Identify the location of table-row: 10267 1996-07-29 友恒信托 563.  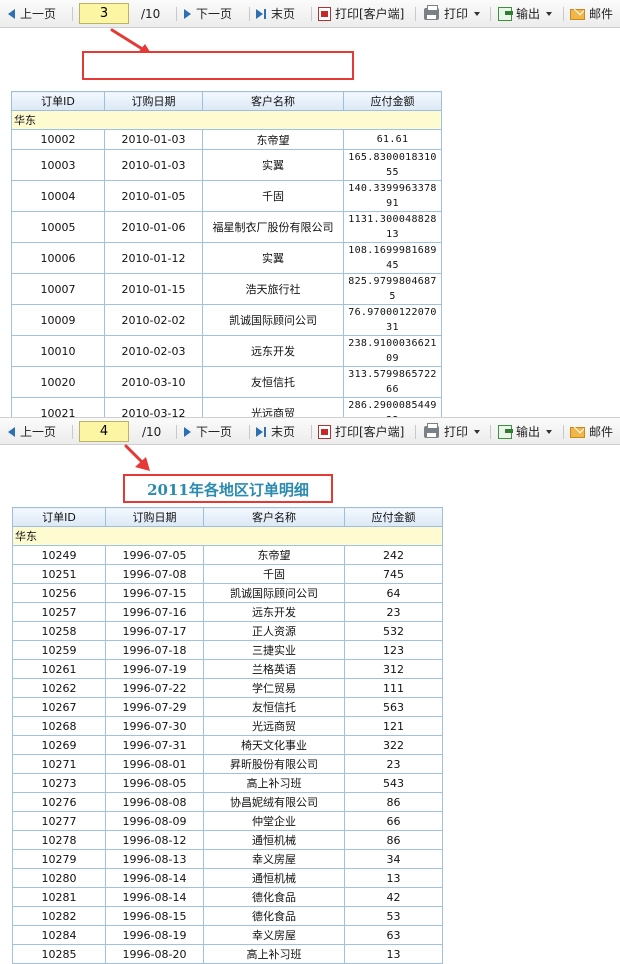
(227, 707).